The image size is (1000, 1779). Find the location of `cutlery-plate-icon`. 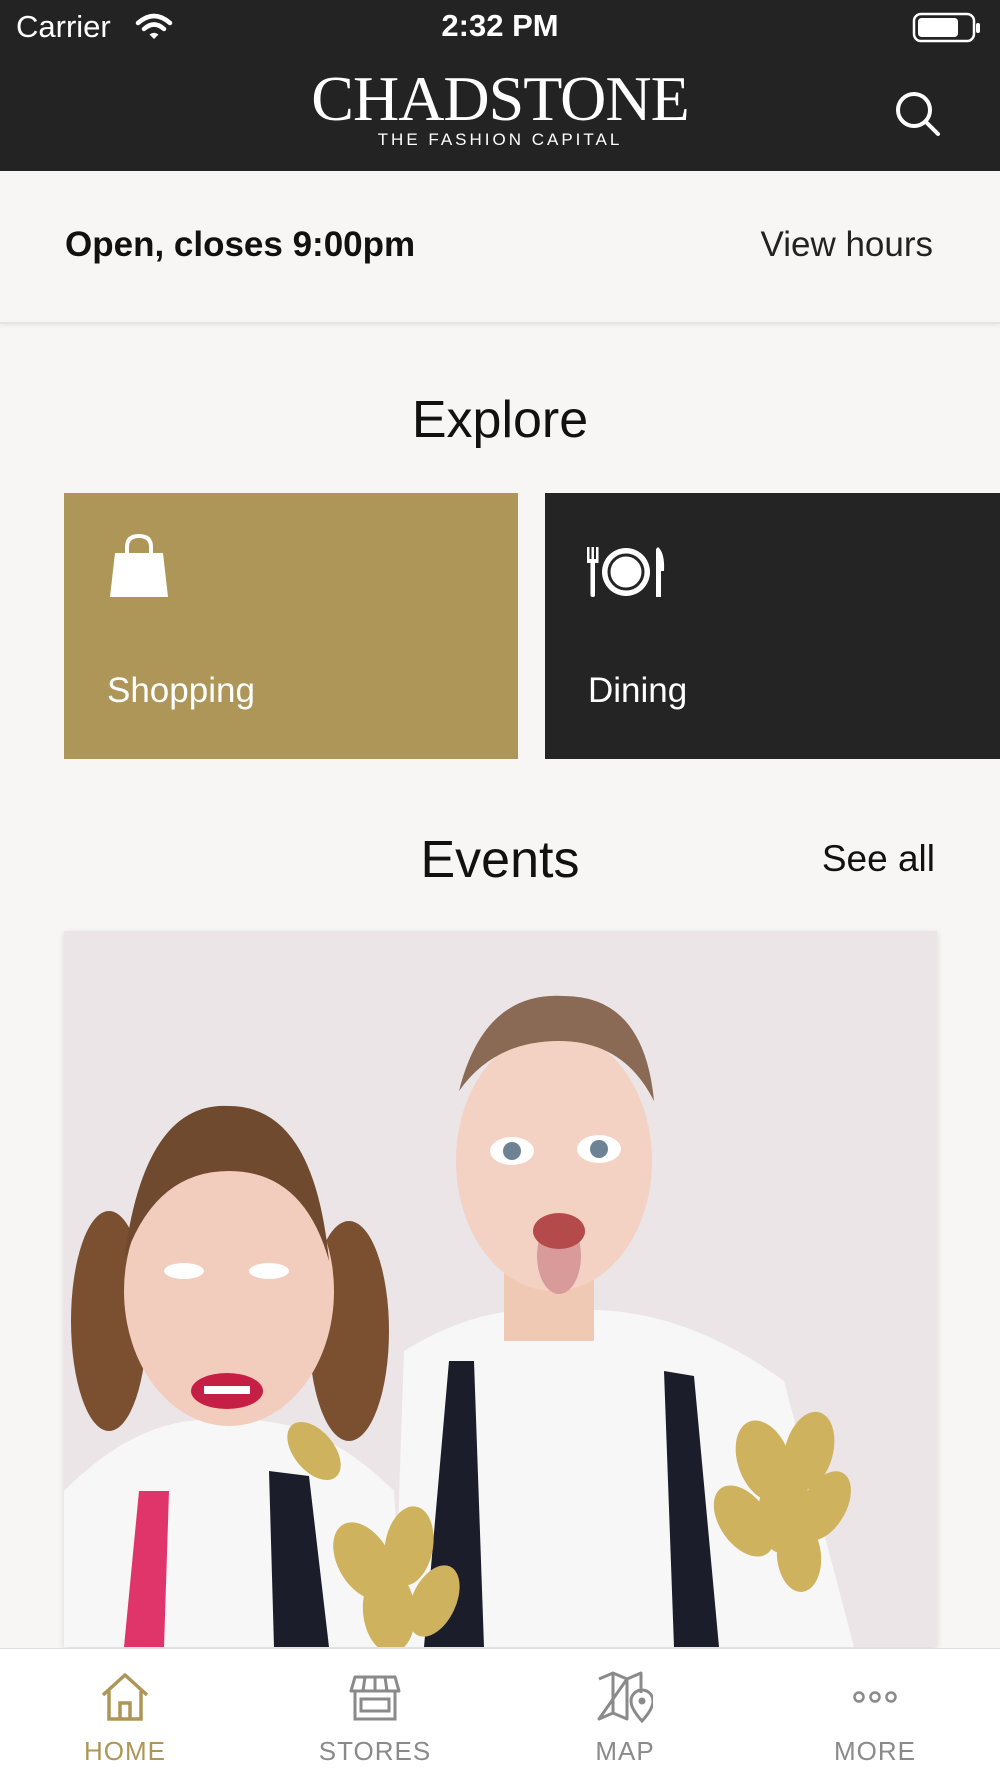

cutlery-plate-icon is located at coordinates (626, 574).